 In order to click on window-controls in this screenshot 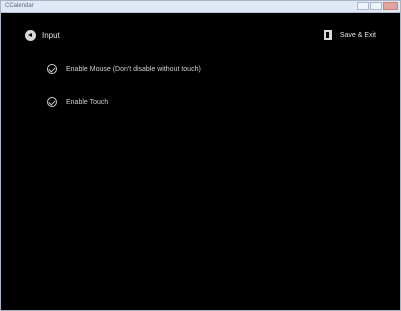, I will do `click(377, 6)`.